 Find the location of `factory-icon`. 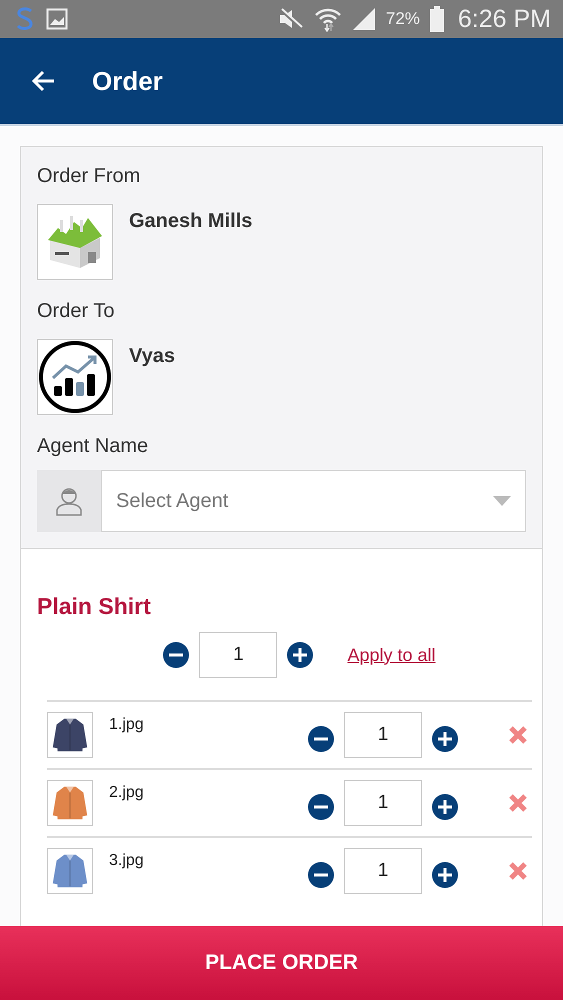

factory-icon is located at coordinates (75, 242).